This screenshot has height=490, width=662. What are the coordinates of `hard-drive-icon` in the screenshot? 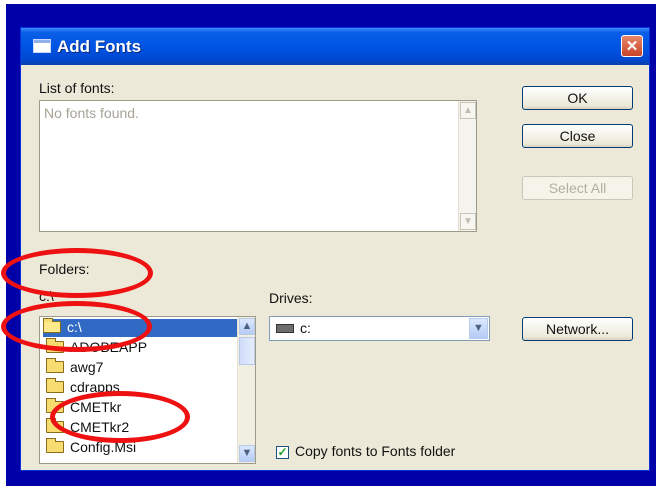 It's located at (285, 328).